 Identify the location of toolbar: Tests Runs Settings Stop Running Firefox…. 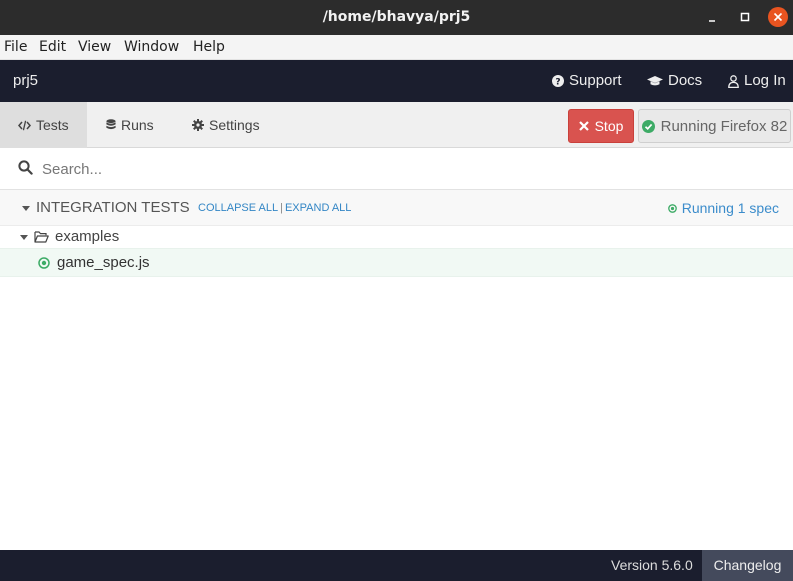
(396, 125).